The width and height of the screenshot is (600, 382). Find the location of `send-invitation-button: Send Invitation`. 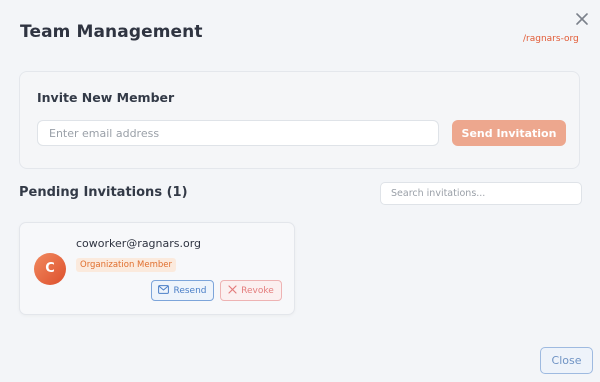

send-invitation-button: Send Invitation is located at coordinates (509, 133).